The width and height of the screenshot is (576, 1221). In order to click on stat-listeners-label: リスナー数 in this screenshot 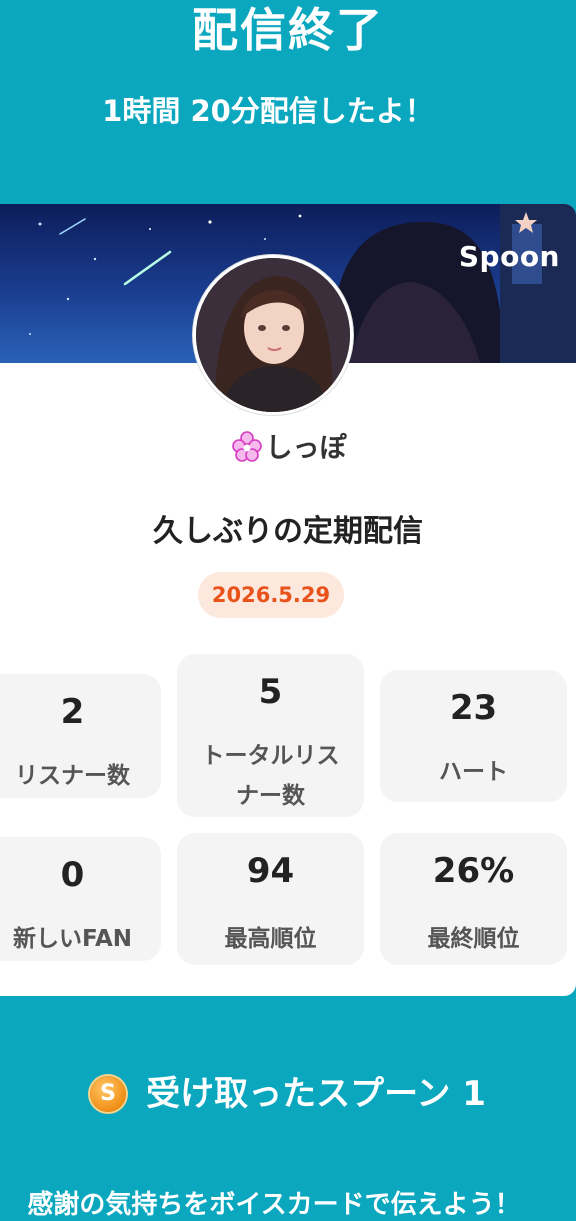, I will do `click(72, 776)`.